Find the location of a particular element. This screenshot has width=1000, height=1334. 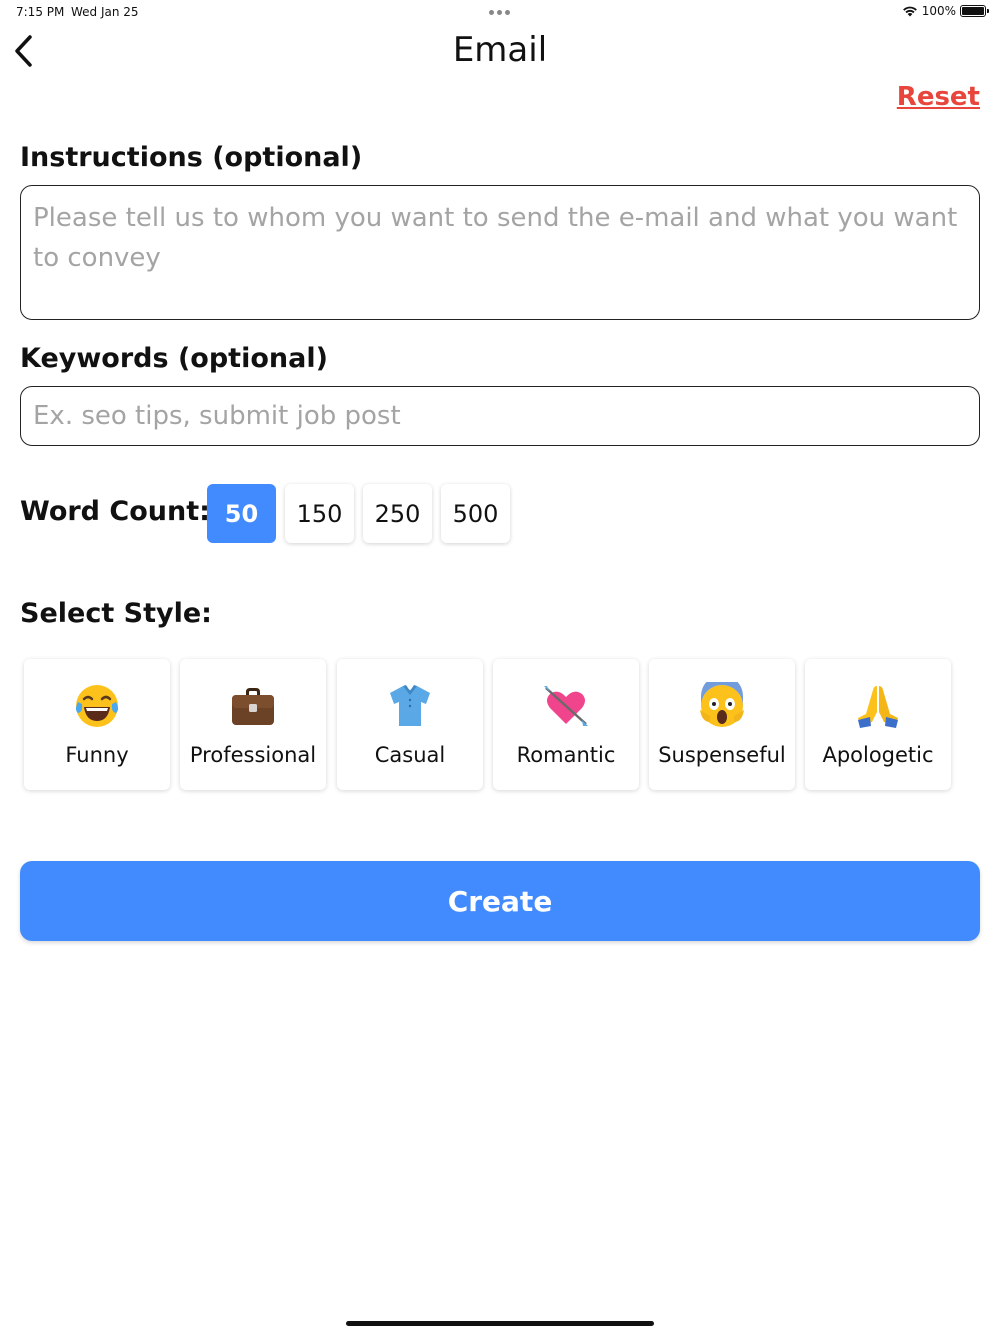

keywords-label: Keywords (optional) is located at coordinates (174, 358).